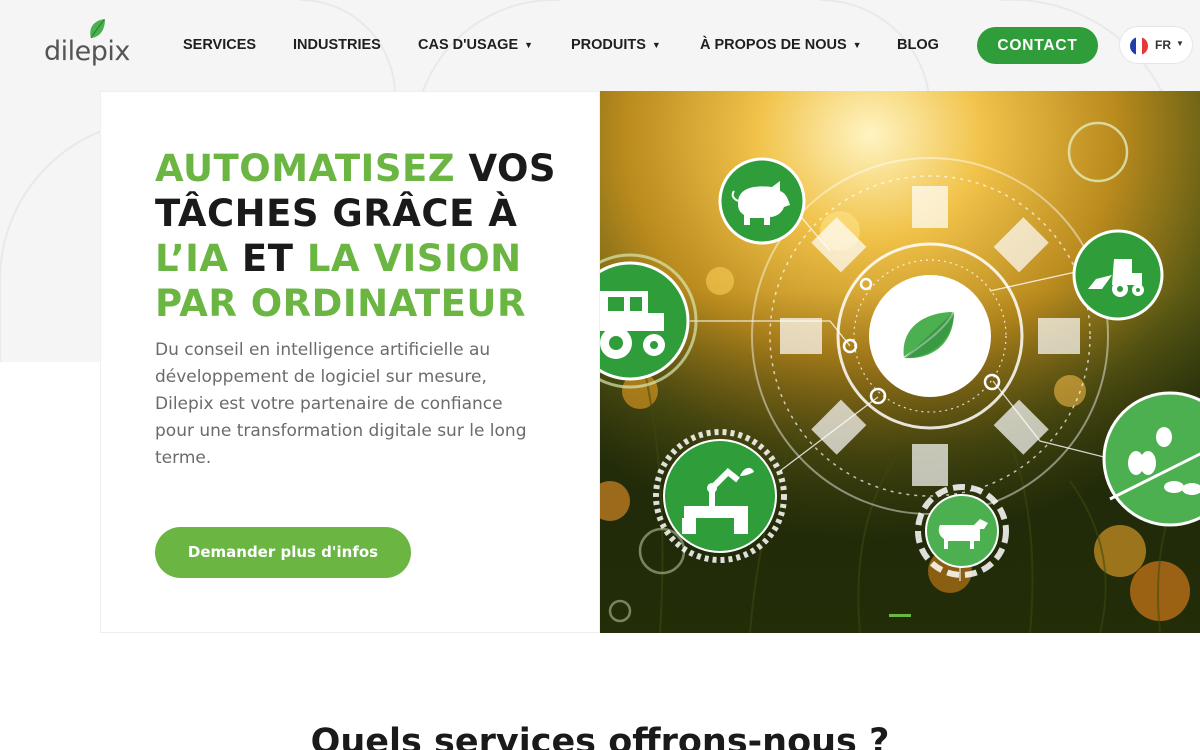 This screenshot has height=750, width=1200. I want to click on logo-wordmark: dilepix, so click(87, 51).